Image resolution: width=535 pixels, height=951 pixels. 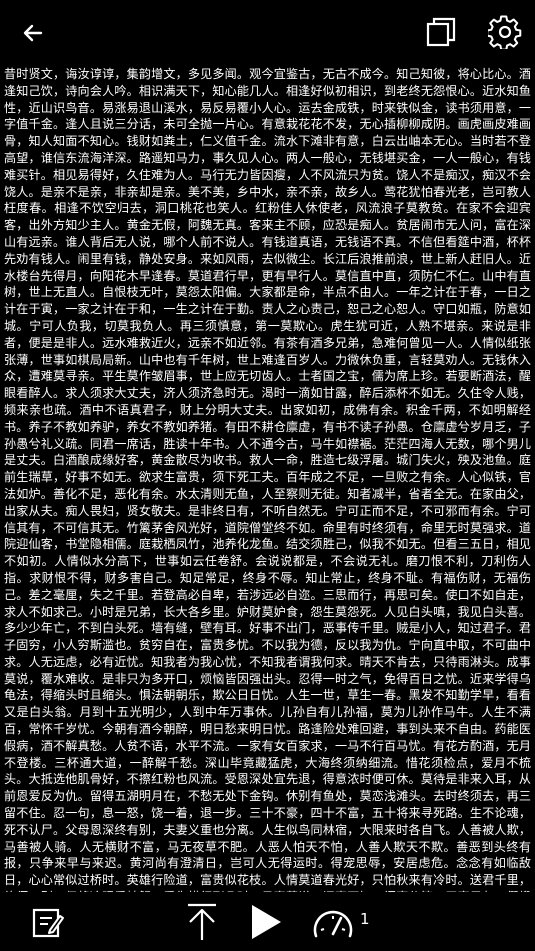 What do you see at coordinates (202, 922) in the screenshot?
I see `arrow-up-to-top-icon` at bounding box center [202, 922].